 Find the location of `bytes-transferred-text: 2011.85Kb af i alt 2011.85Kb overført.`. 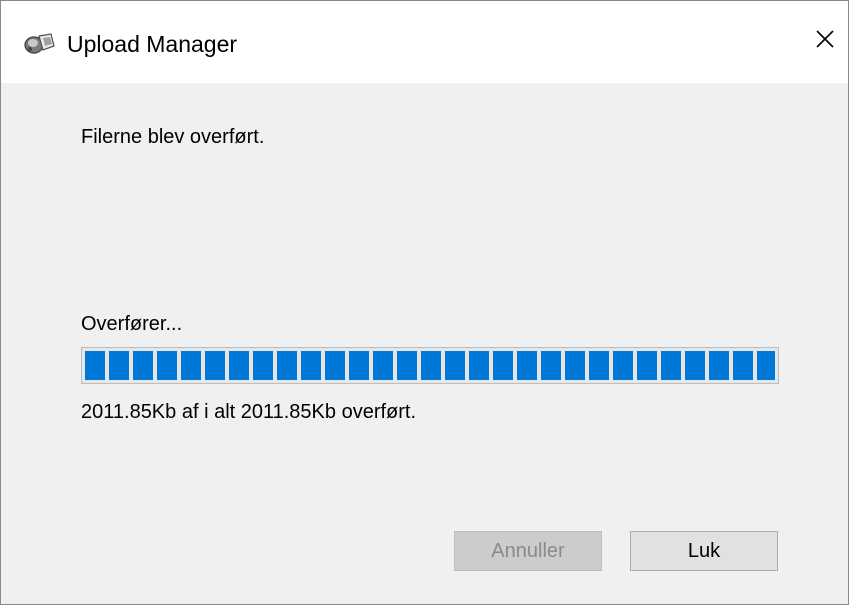

bytes-transferred-text: 2011.85Kb af i alt 2011.85Kb overført. is located at coordinates (249, 412).